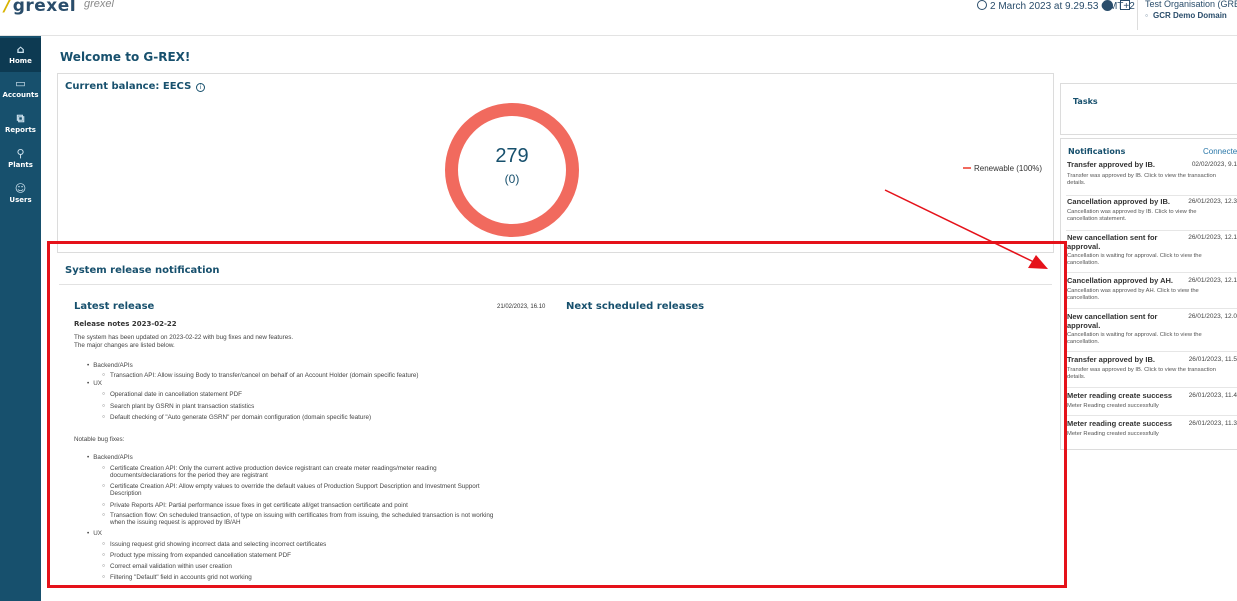  I want to click on tasks-card, so click(1148, 109).